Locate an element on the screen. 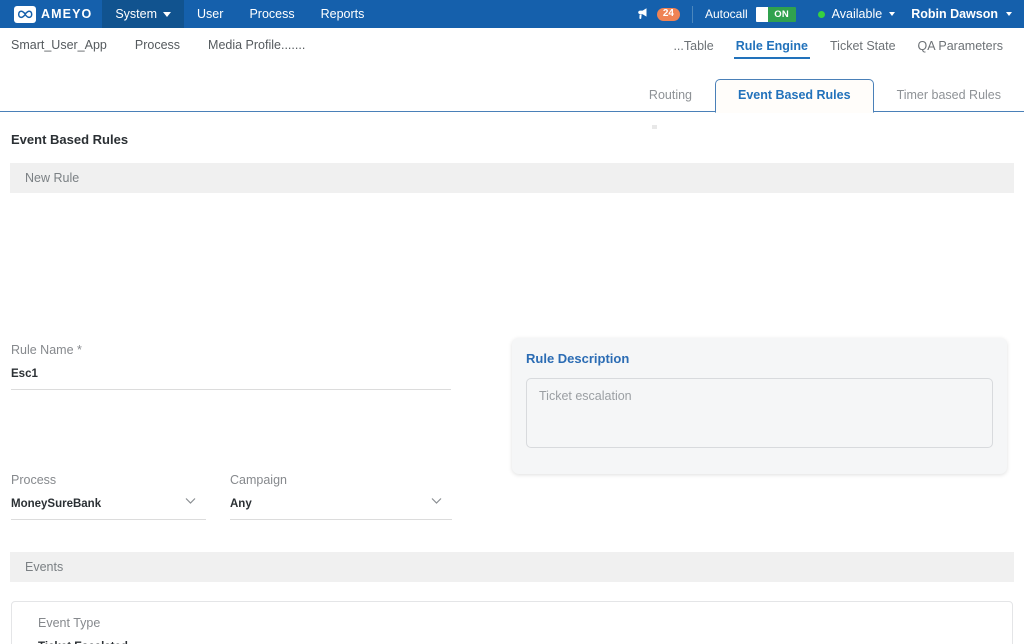 The image size is (1024, 644). brand-name: AMEYO is located at coordinates (67, 14).